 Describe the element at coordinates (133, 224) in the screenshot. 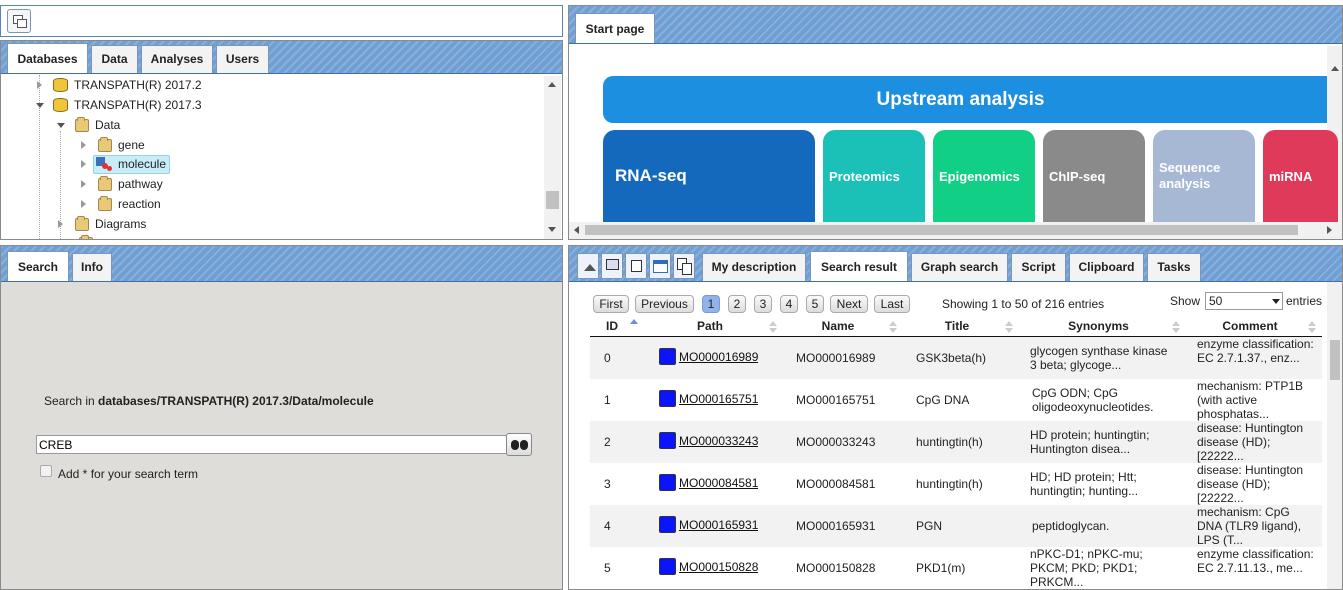

I see `tree-item-diagrams: Diagrams` at that location.